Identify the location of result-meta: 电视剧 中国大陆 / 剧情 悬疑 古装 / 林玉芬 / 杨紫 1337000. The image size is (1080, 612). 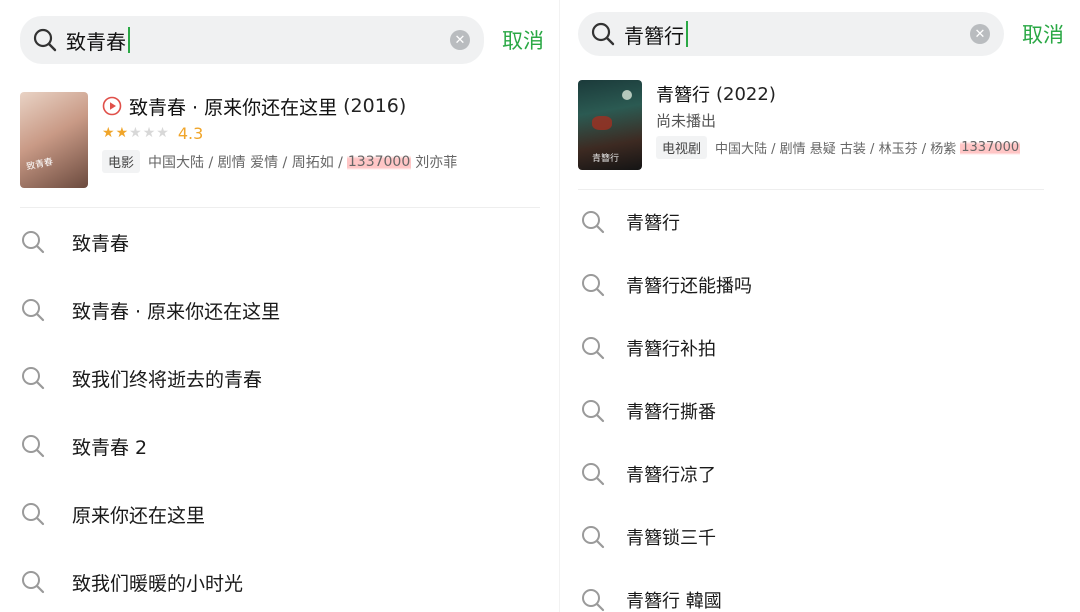
(838, 147).